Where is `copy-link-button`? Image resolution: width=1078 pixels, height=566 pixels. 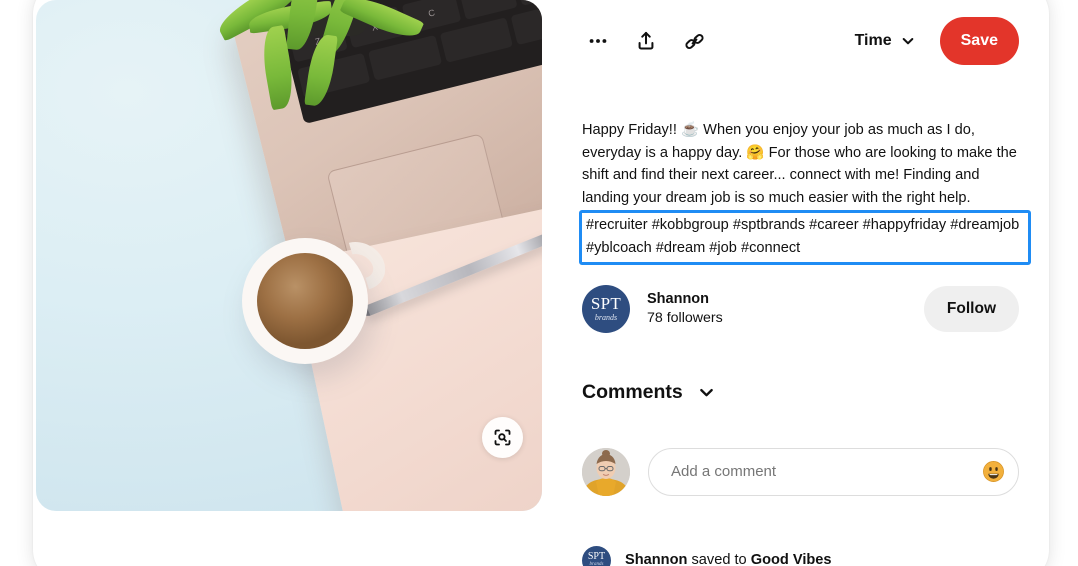 copy-link-button is located at coordinates (694, 41).